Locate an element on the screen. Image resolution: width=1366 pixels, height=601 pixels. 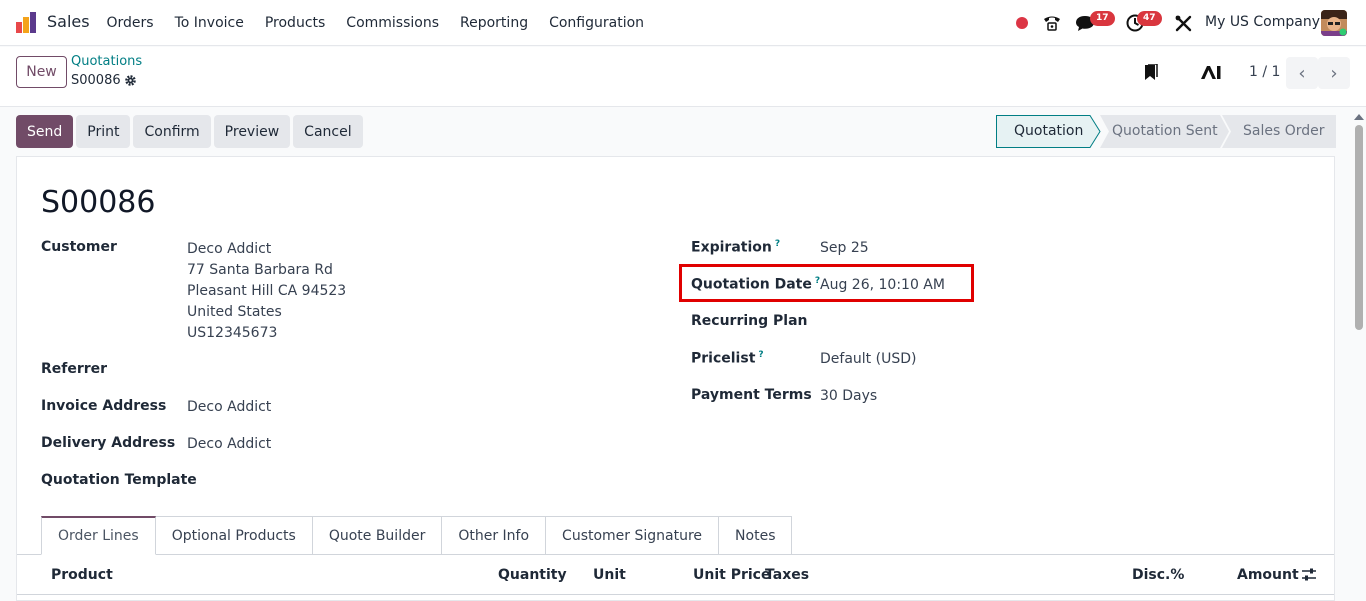
delivery-address-label: Delivery Address is located at coordinates (108, 443).